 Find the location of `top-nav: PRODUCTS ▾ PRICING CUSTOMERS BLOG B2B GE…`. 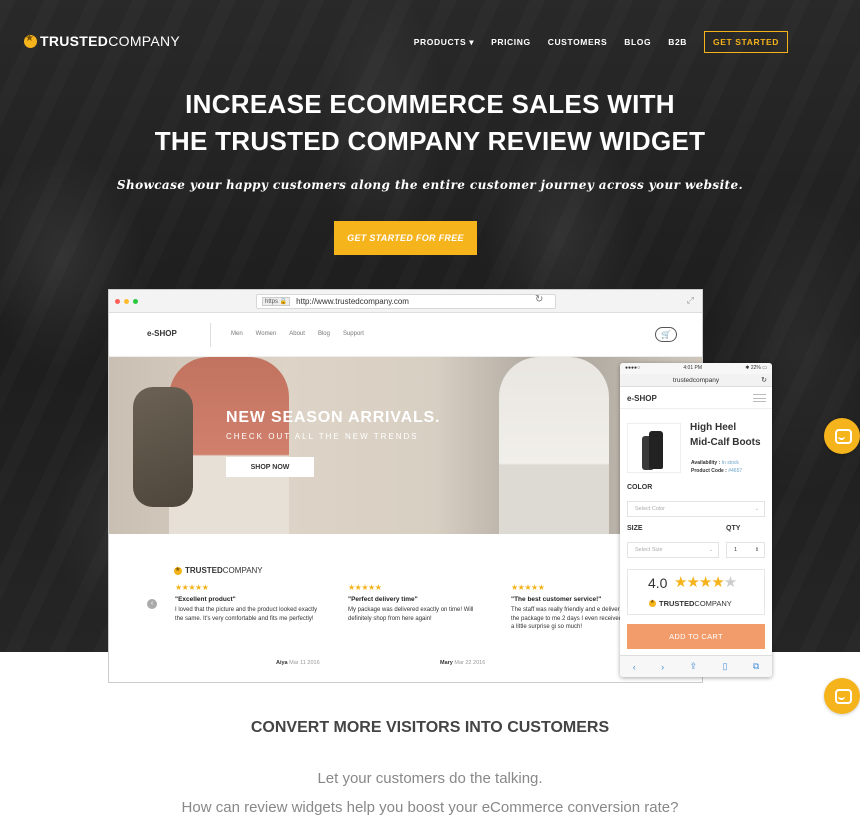

top-nav: PRODUCTS ▾ PRICING CUSTOMERS BLOG B2B GE… is located at coordinates (601, 42).